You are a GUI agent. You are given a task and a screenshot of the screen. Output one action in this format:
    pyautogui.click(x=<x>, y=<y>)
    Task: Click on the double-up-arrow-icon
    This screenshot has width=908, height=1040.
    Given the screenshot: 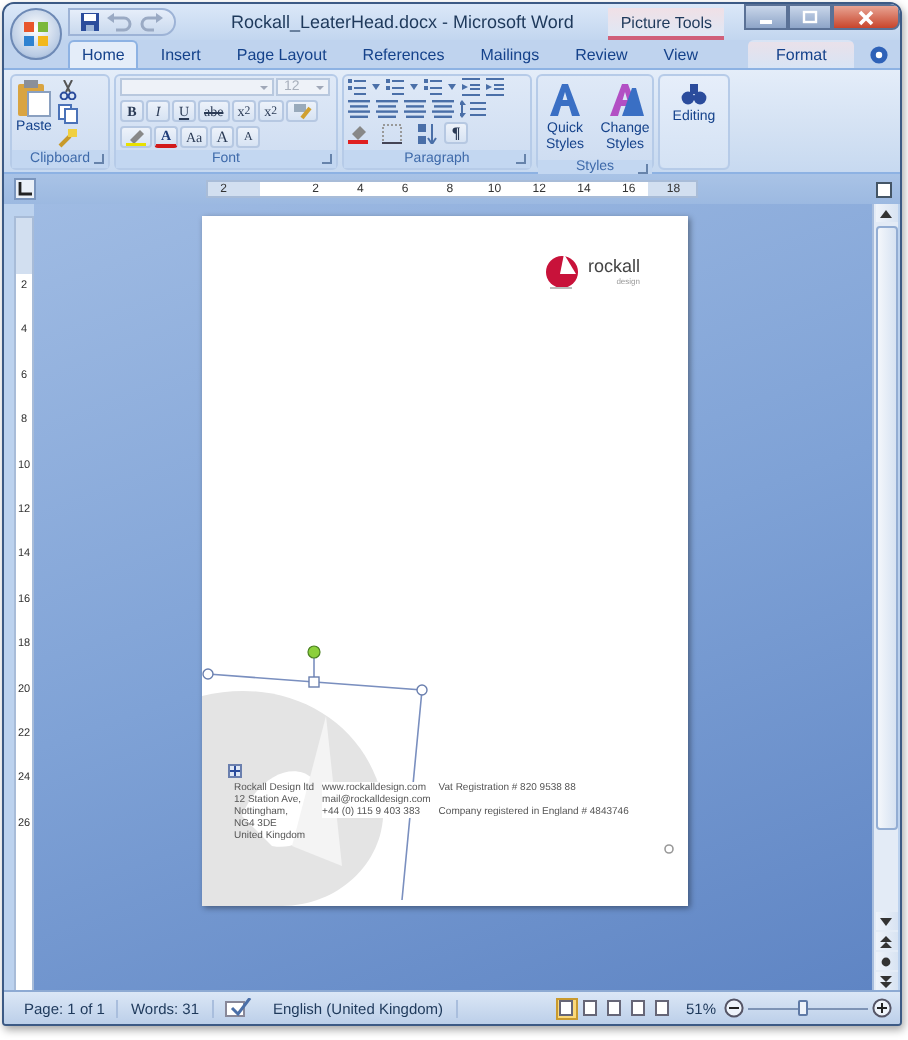 What is the action you would take?
    pyautogui.click(x=886, y=941)
    